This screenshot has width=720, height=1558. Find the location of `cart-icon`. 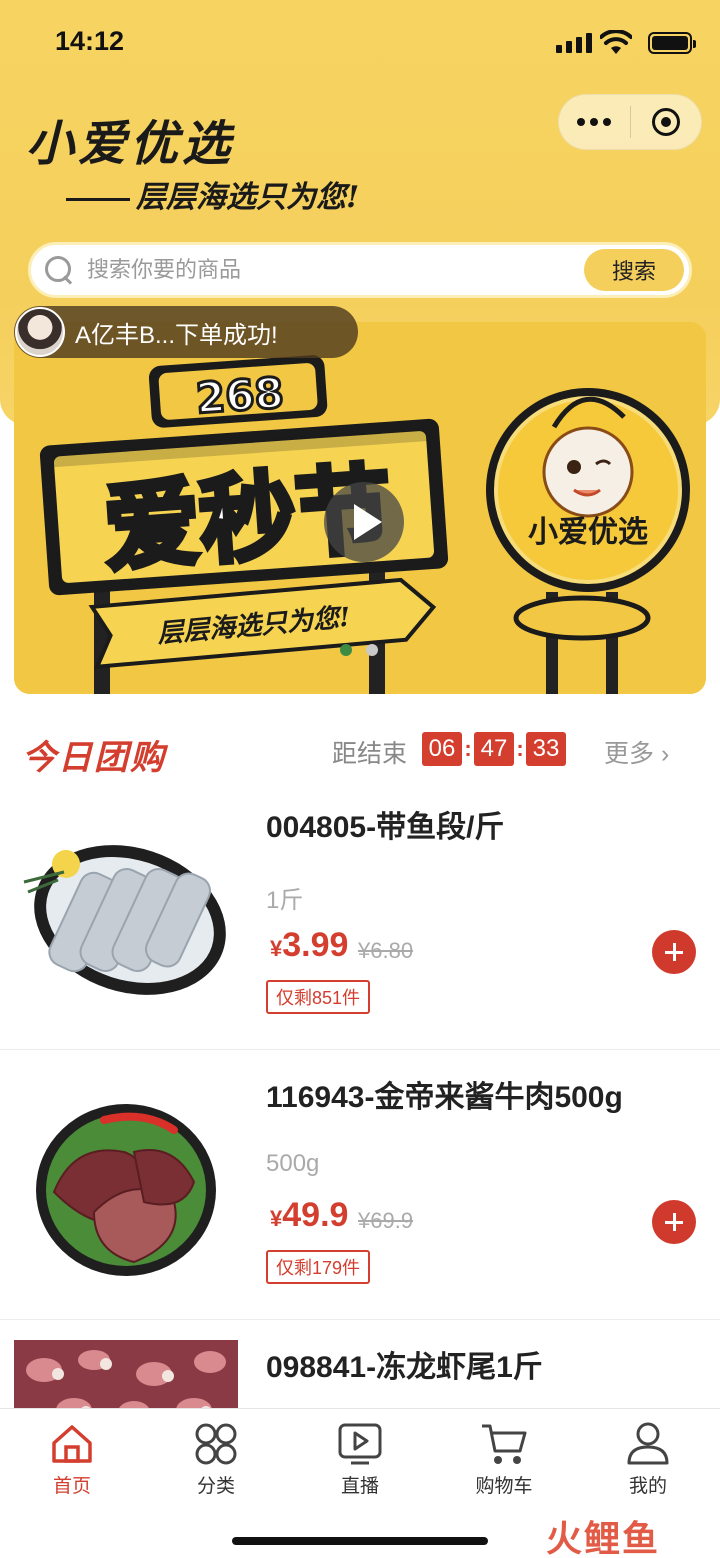

cart-icon is located at coordinates (504, 1444).